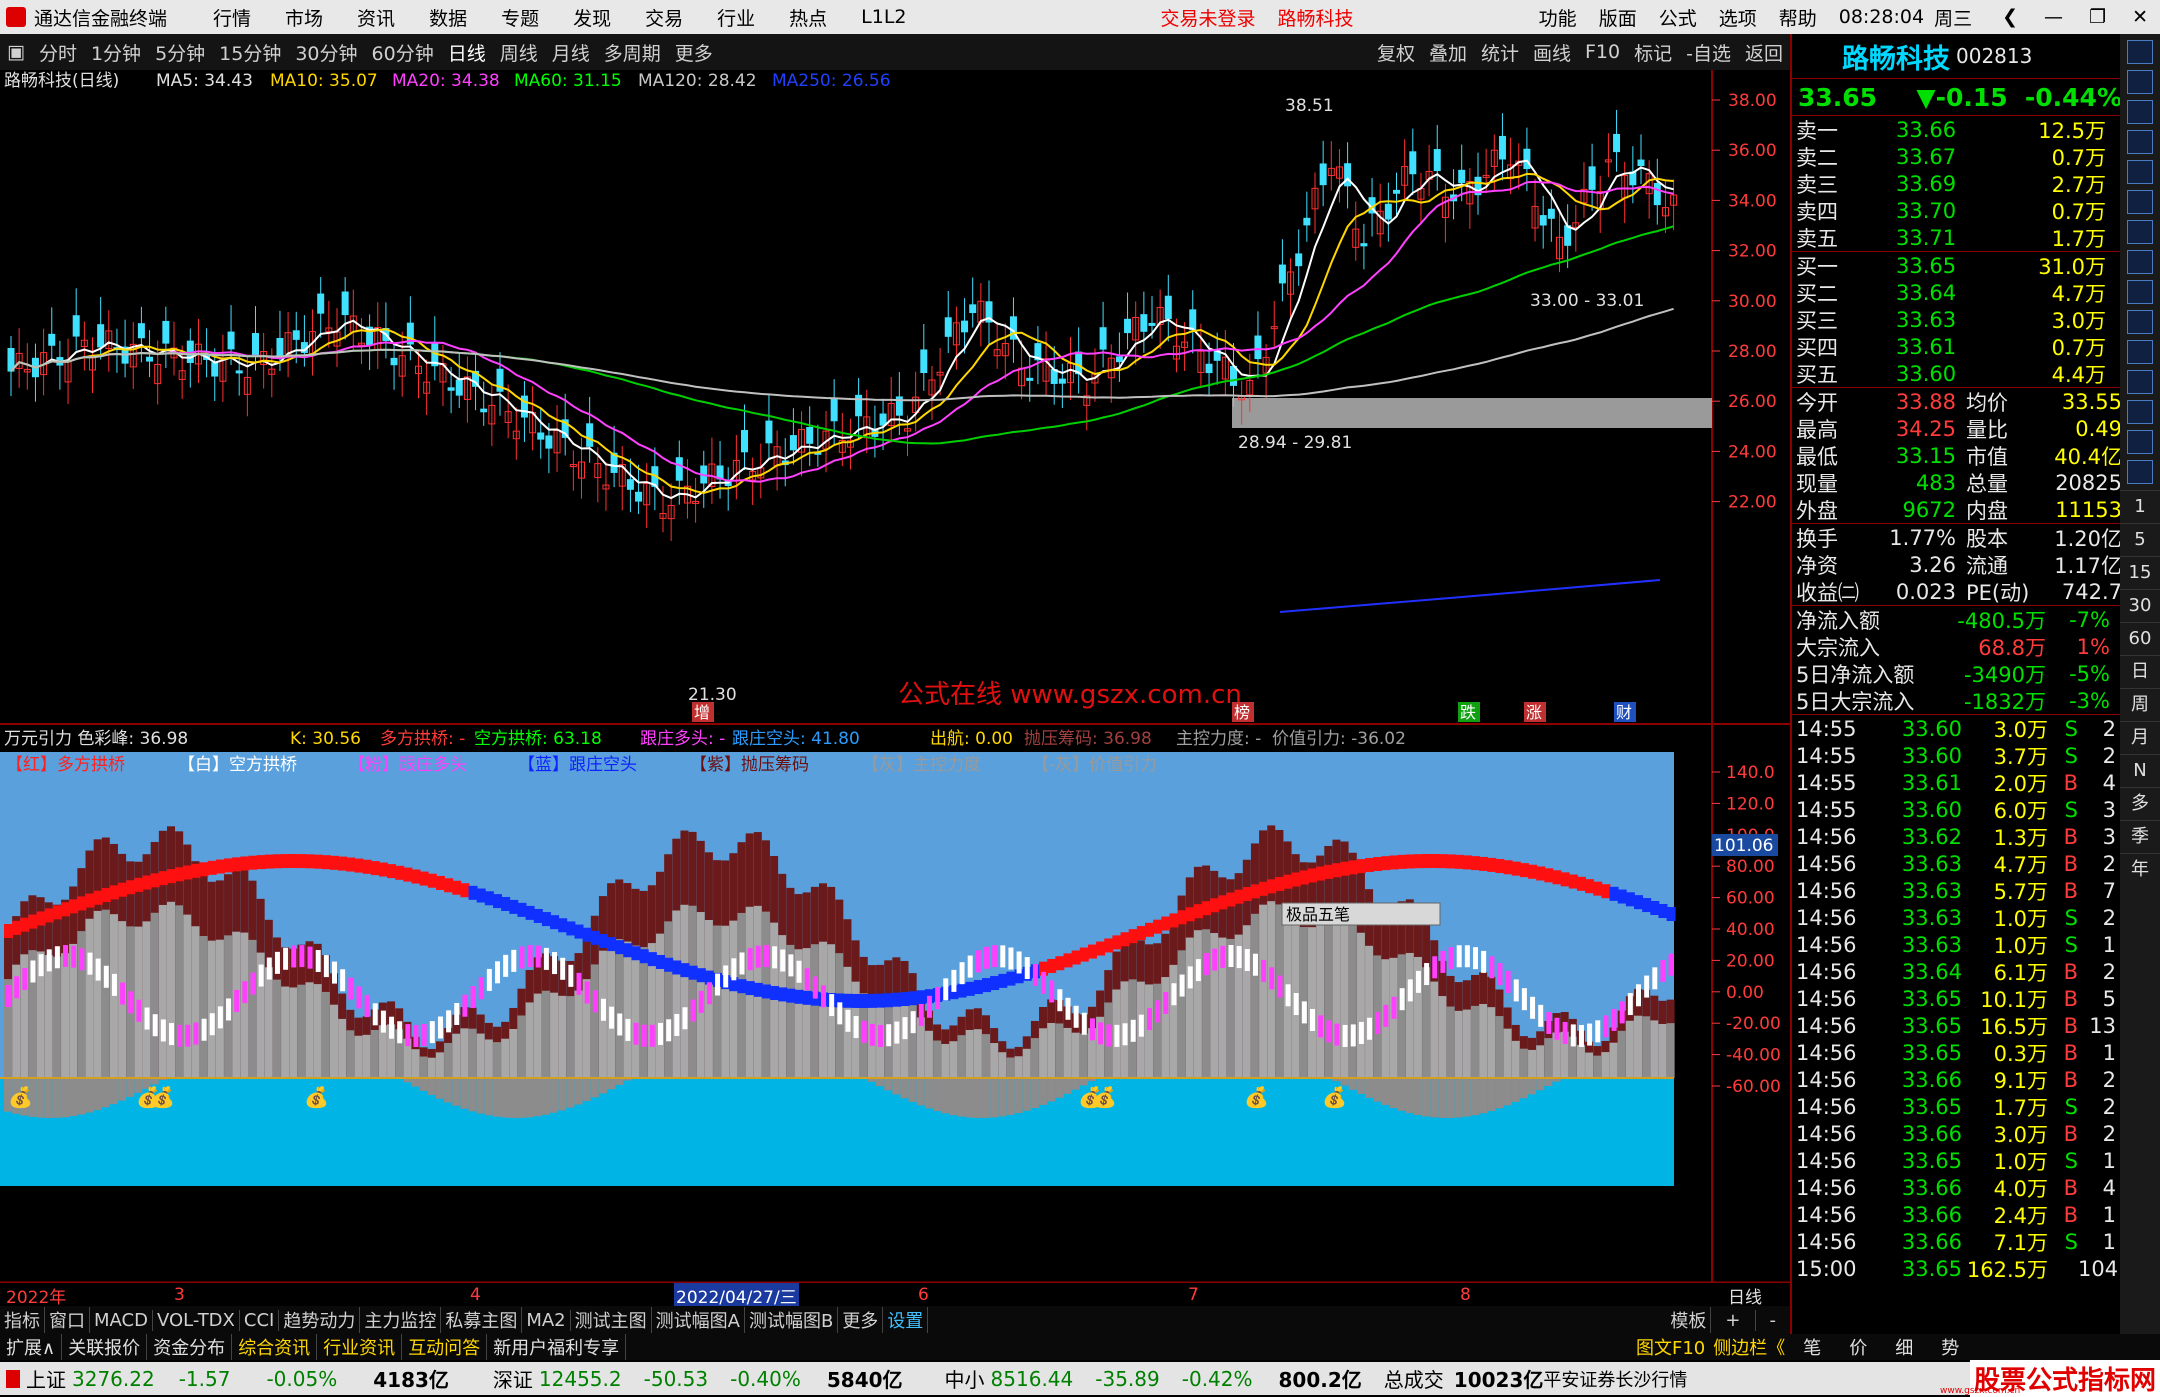  What do you see at coordinates (1858, 1347) in the screenshot?
I see `tab-price: 价` at bounding box center [1858, 1347].